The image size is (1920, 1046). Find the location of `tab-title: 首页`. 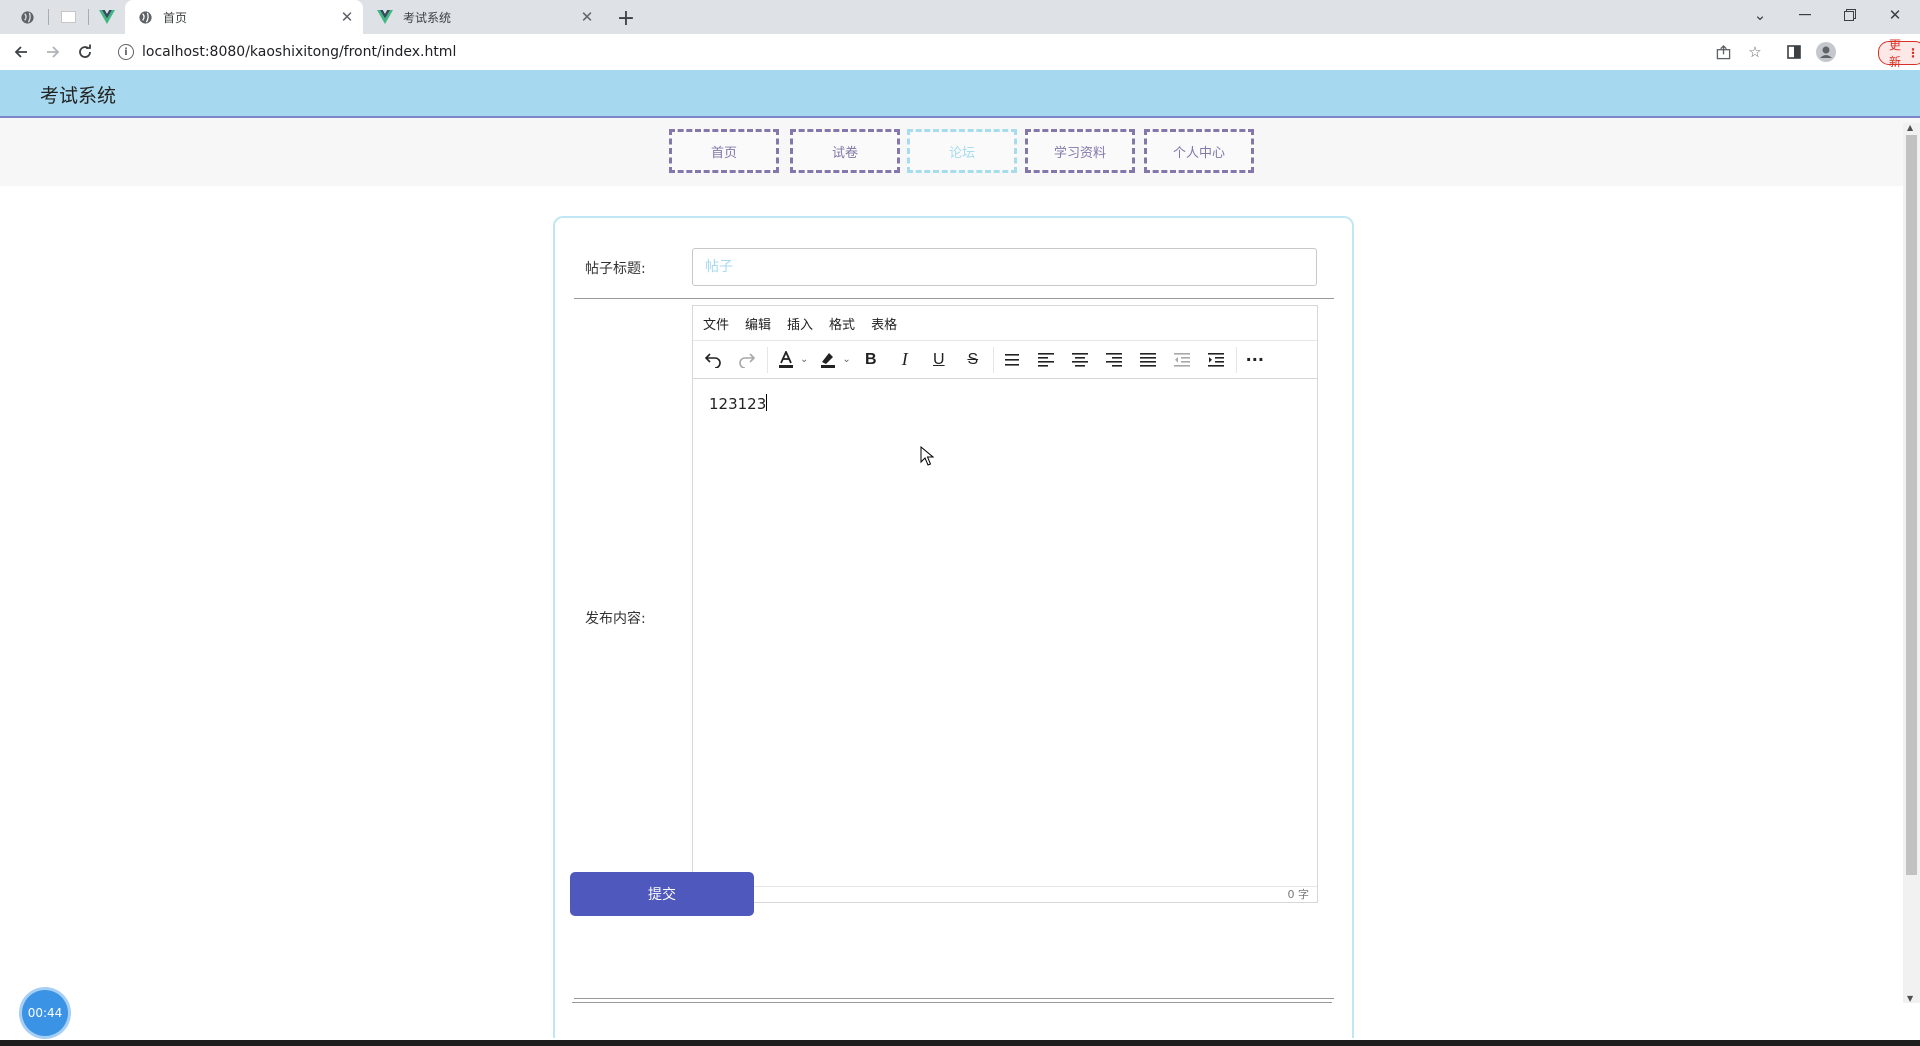

tab-title: 首页 is located at coordinates (175, 17).